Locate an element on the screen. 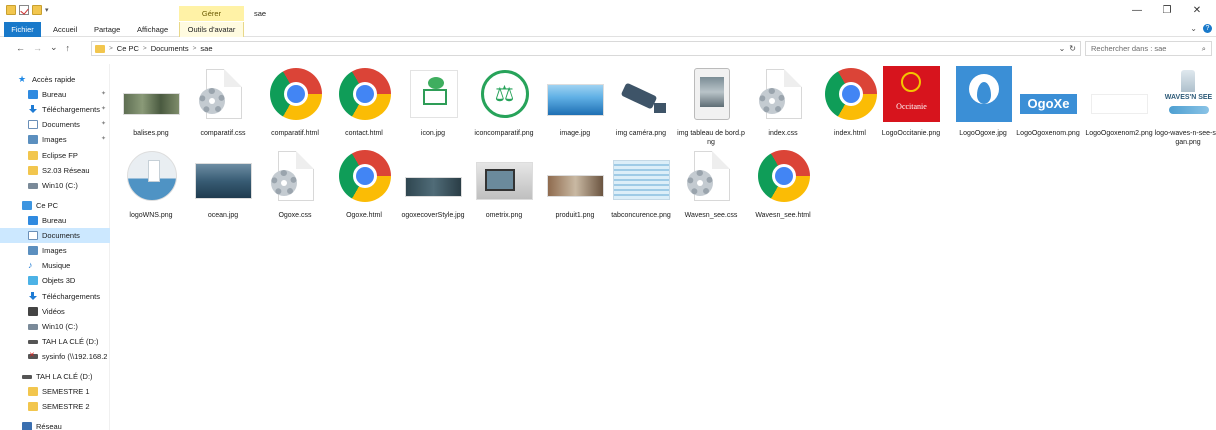  file-item: LogoOgoxenom2.png is located at coordinates (1119, 106).